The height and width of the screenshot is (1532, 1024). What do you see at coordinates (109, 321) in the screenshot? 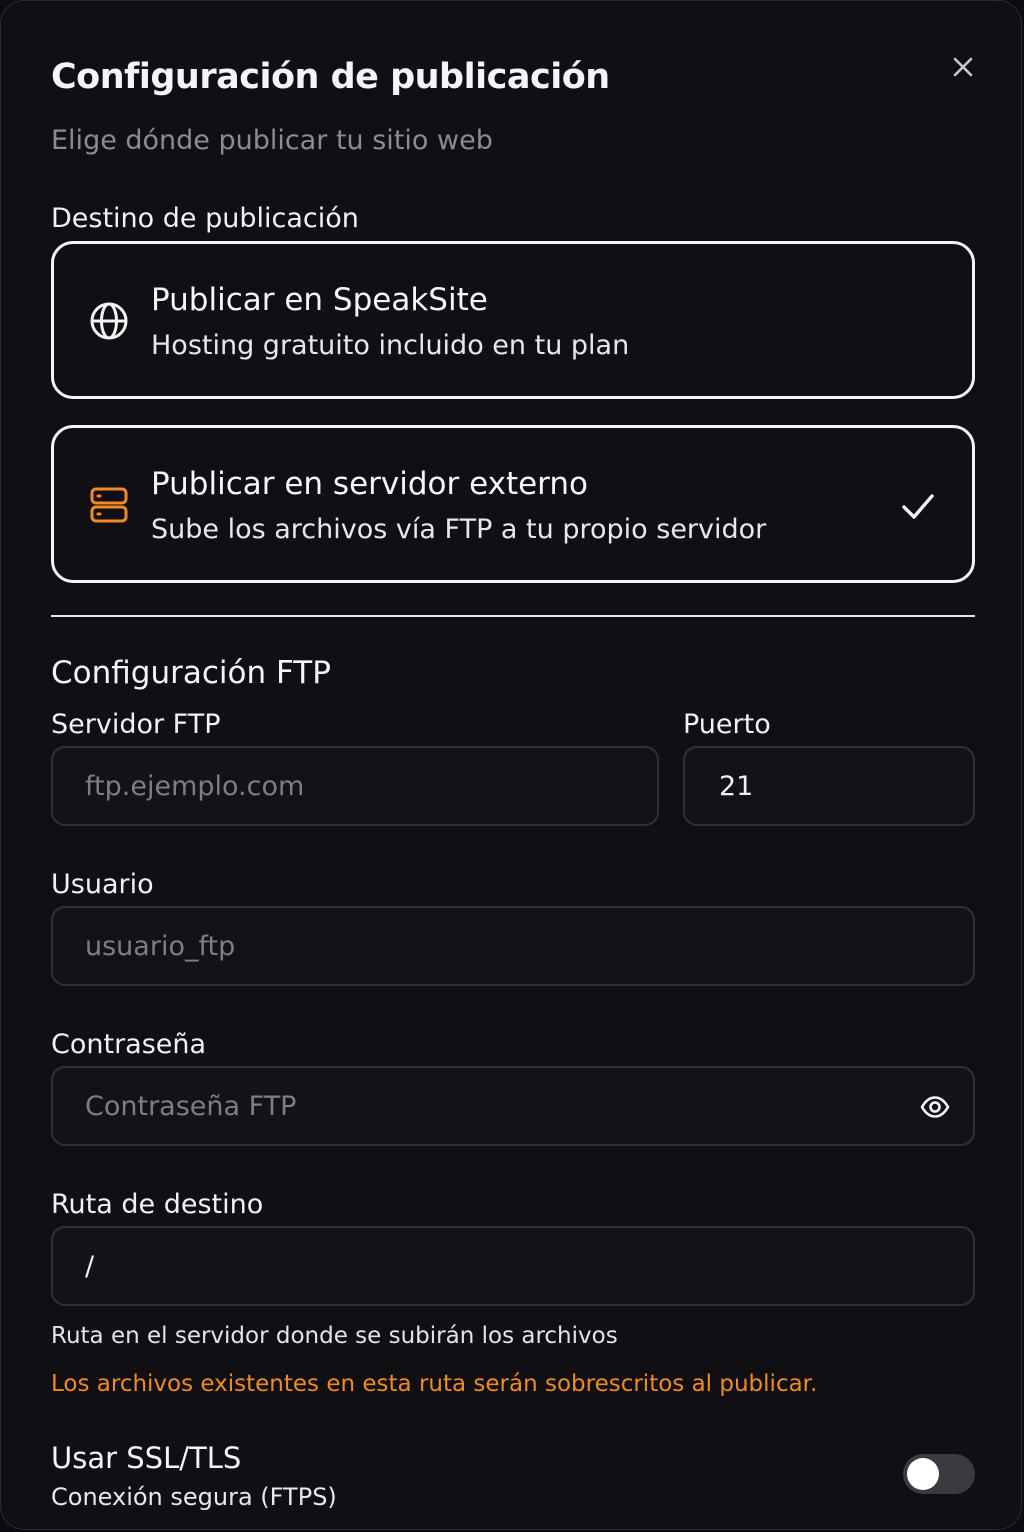
I see `globe-icon` at bounding box center [109, 321].